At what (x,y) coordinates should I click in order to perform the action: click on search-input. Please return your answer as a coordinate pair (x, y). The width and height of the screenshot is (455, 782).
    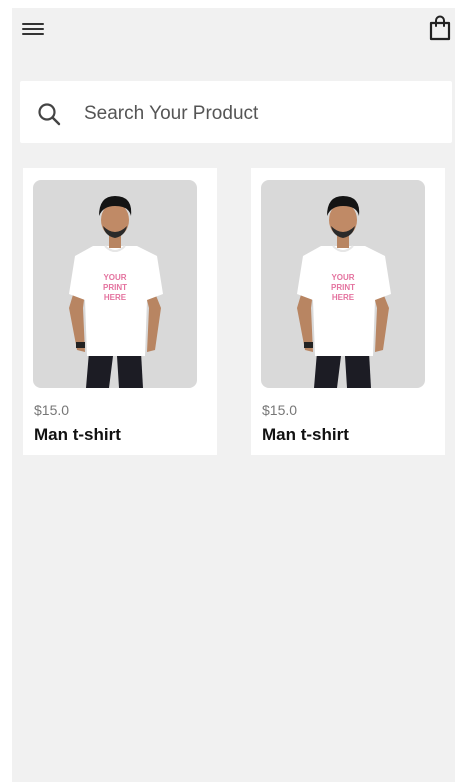
    Looking at the image, I should click on (254, 114).